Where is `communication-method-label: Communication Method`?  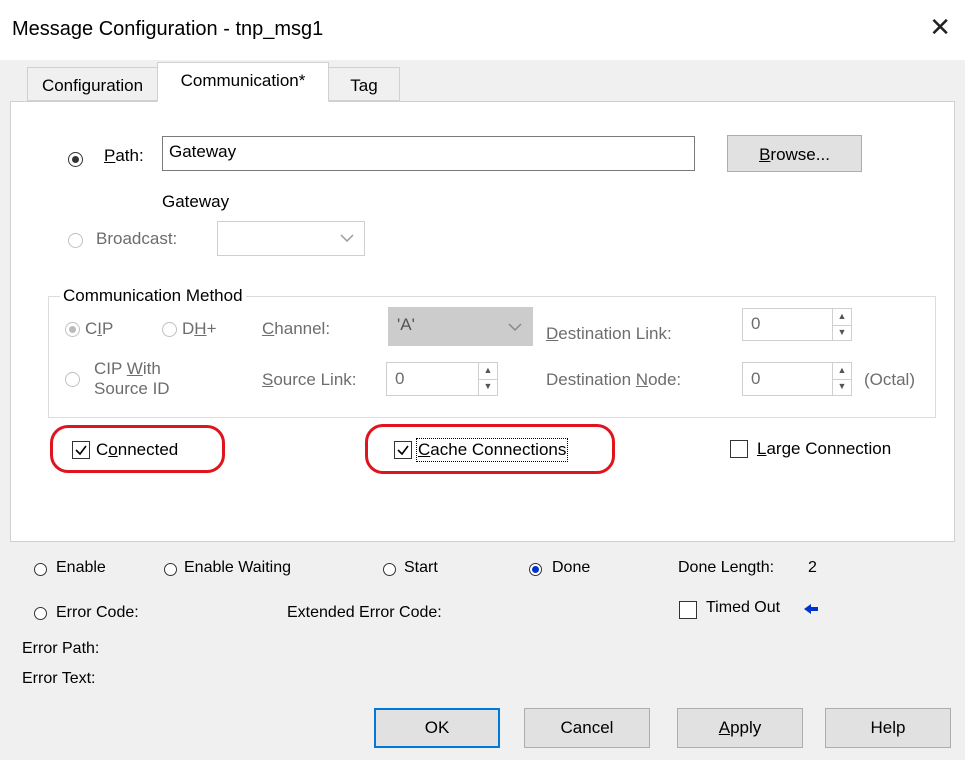
communication-method-label: Communication Method is located at coordinates (153, 296).